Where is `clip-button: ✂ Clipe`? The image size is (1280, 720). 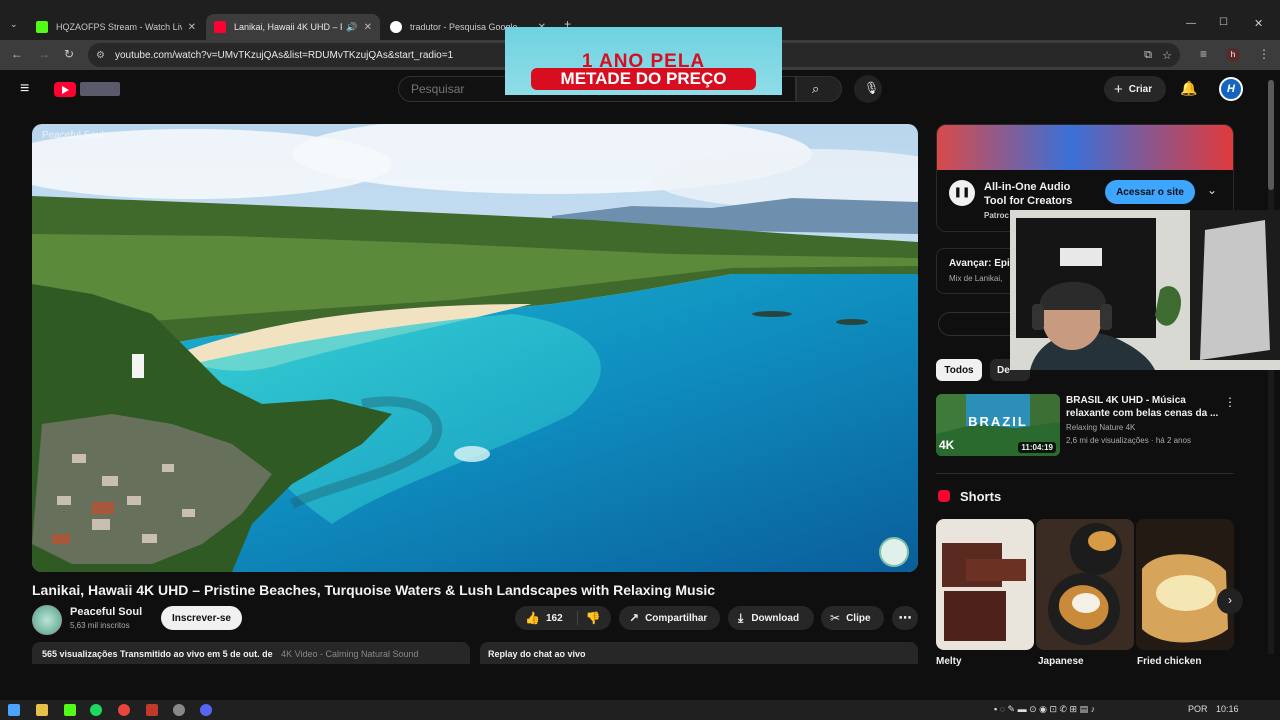 clip-button: ✂ Clipe is located at coordinates (852, 618).